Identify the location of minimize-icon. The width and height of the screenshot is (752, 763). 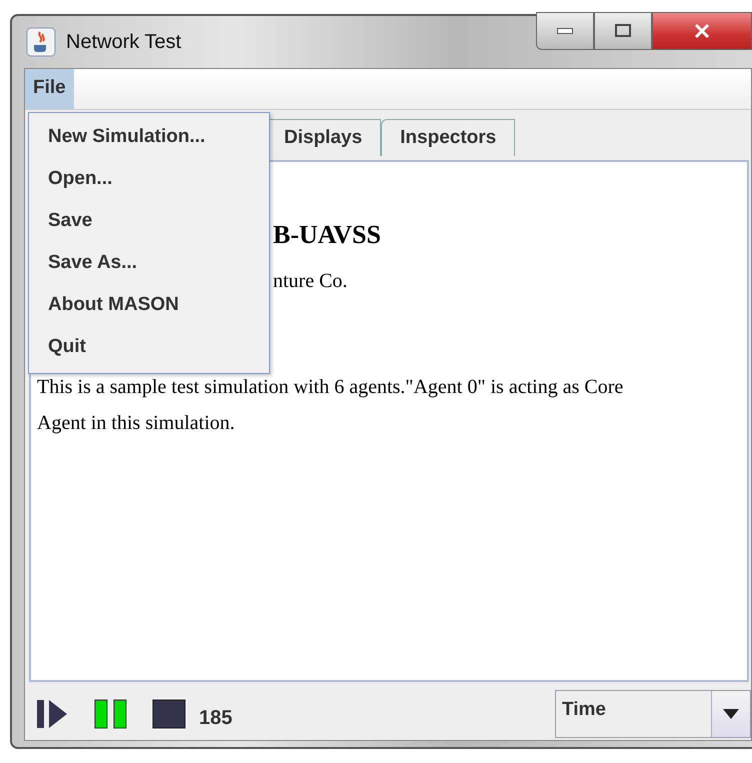
(565, 31).